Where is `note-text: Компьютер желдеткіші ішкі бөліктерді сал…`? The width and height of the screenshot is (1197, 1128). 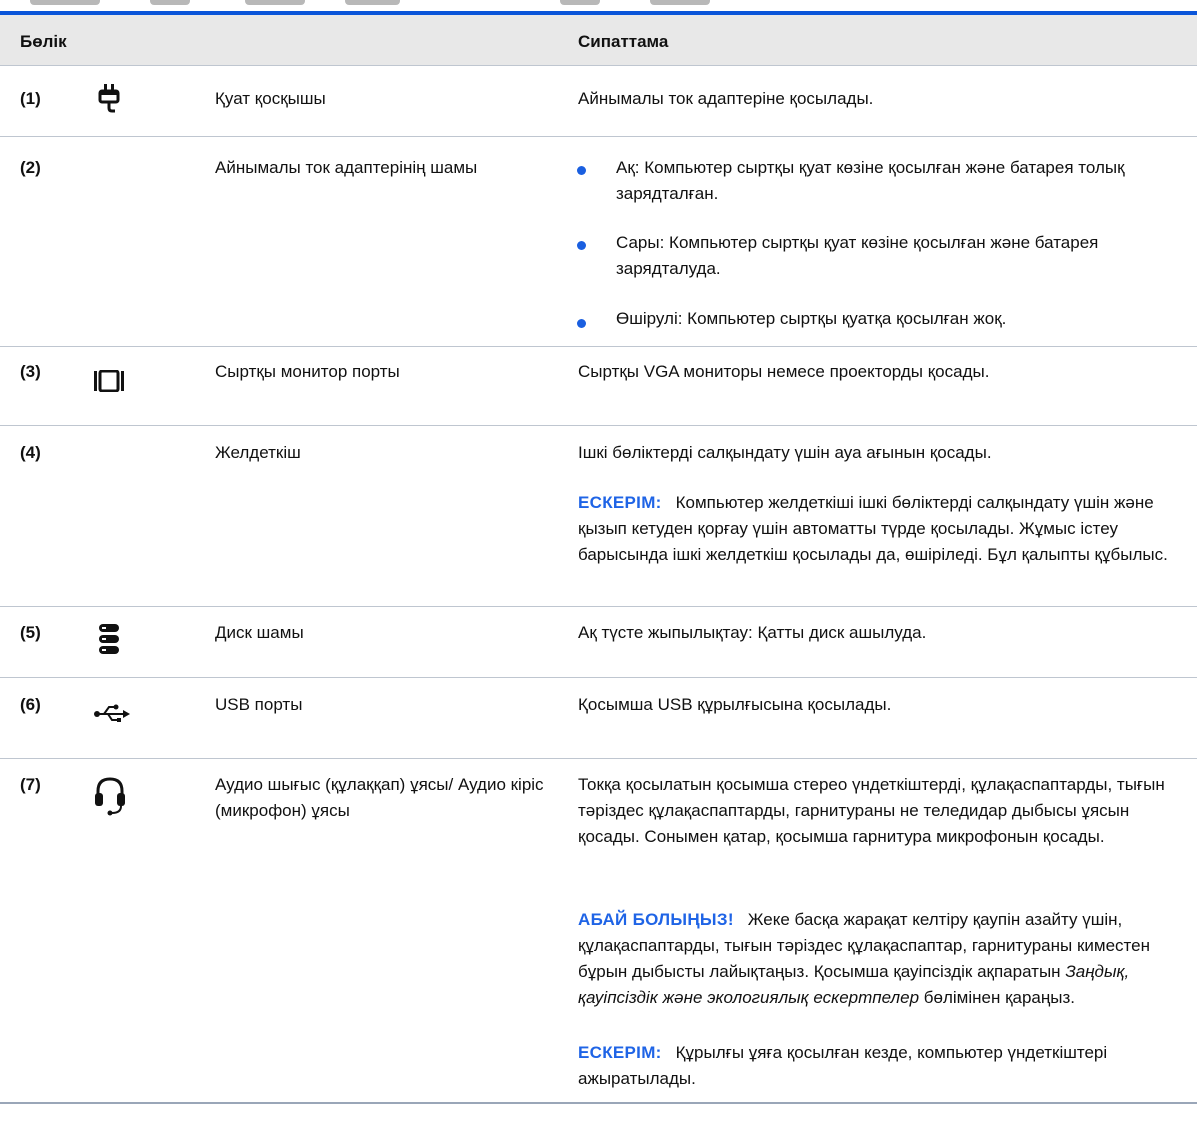 note-text: Компьютер желдеткіші ішкі бөліктерді сал… is located at coordinates (873, 528).